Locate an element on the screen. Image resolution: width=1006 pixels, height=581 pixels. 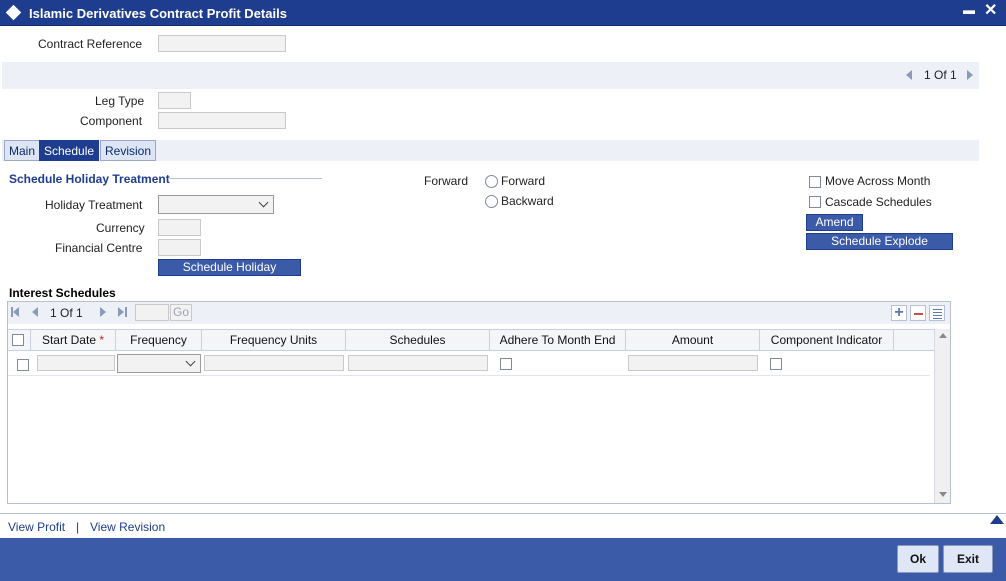
first-page-icon is located at coordinates (16, 312).